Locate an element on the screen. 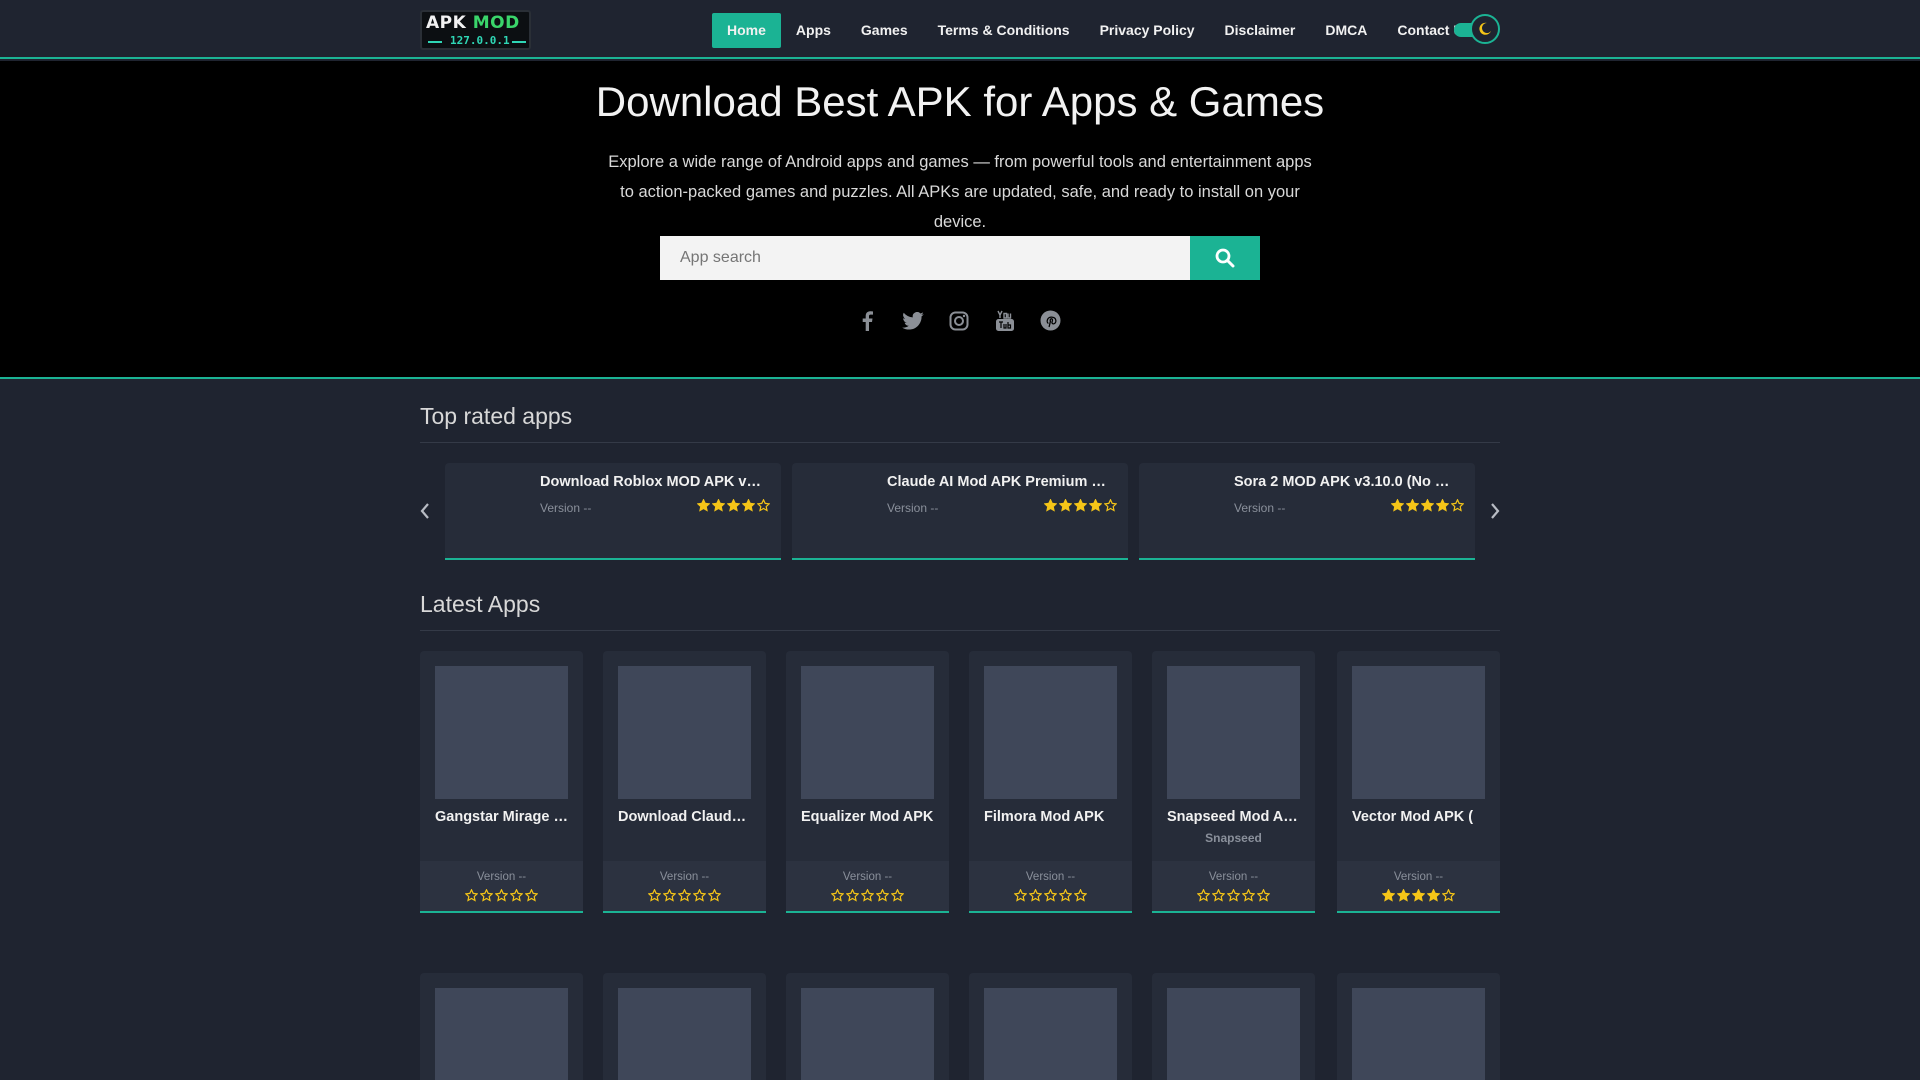  chevron-right-icon is located at coordinates (1495, 511).